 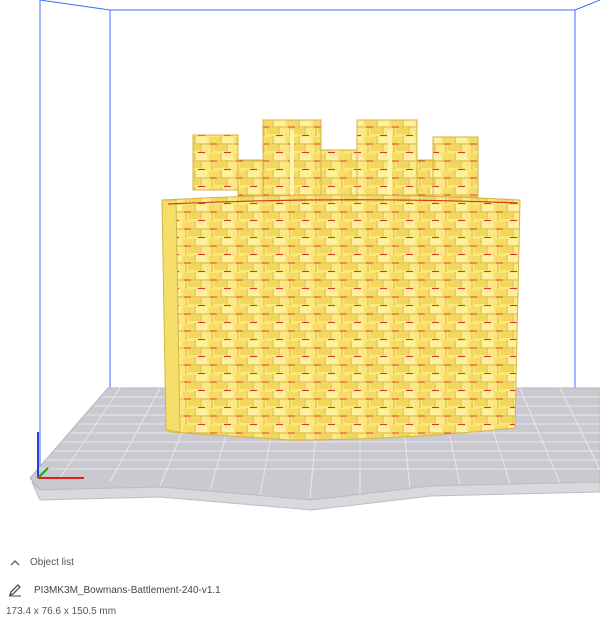 I want to click on object-dimensions: 173.4 x 76.6 x 150.5 mm, so click(x=61, y=611).